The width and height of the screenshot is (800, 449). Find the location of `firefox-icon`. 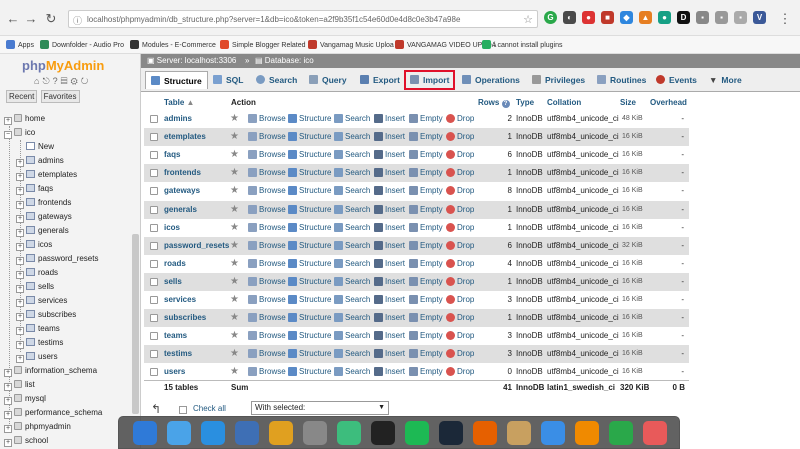

firefox-icon is located at coordinates (485, 433).